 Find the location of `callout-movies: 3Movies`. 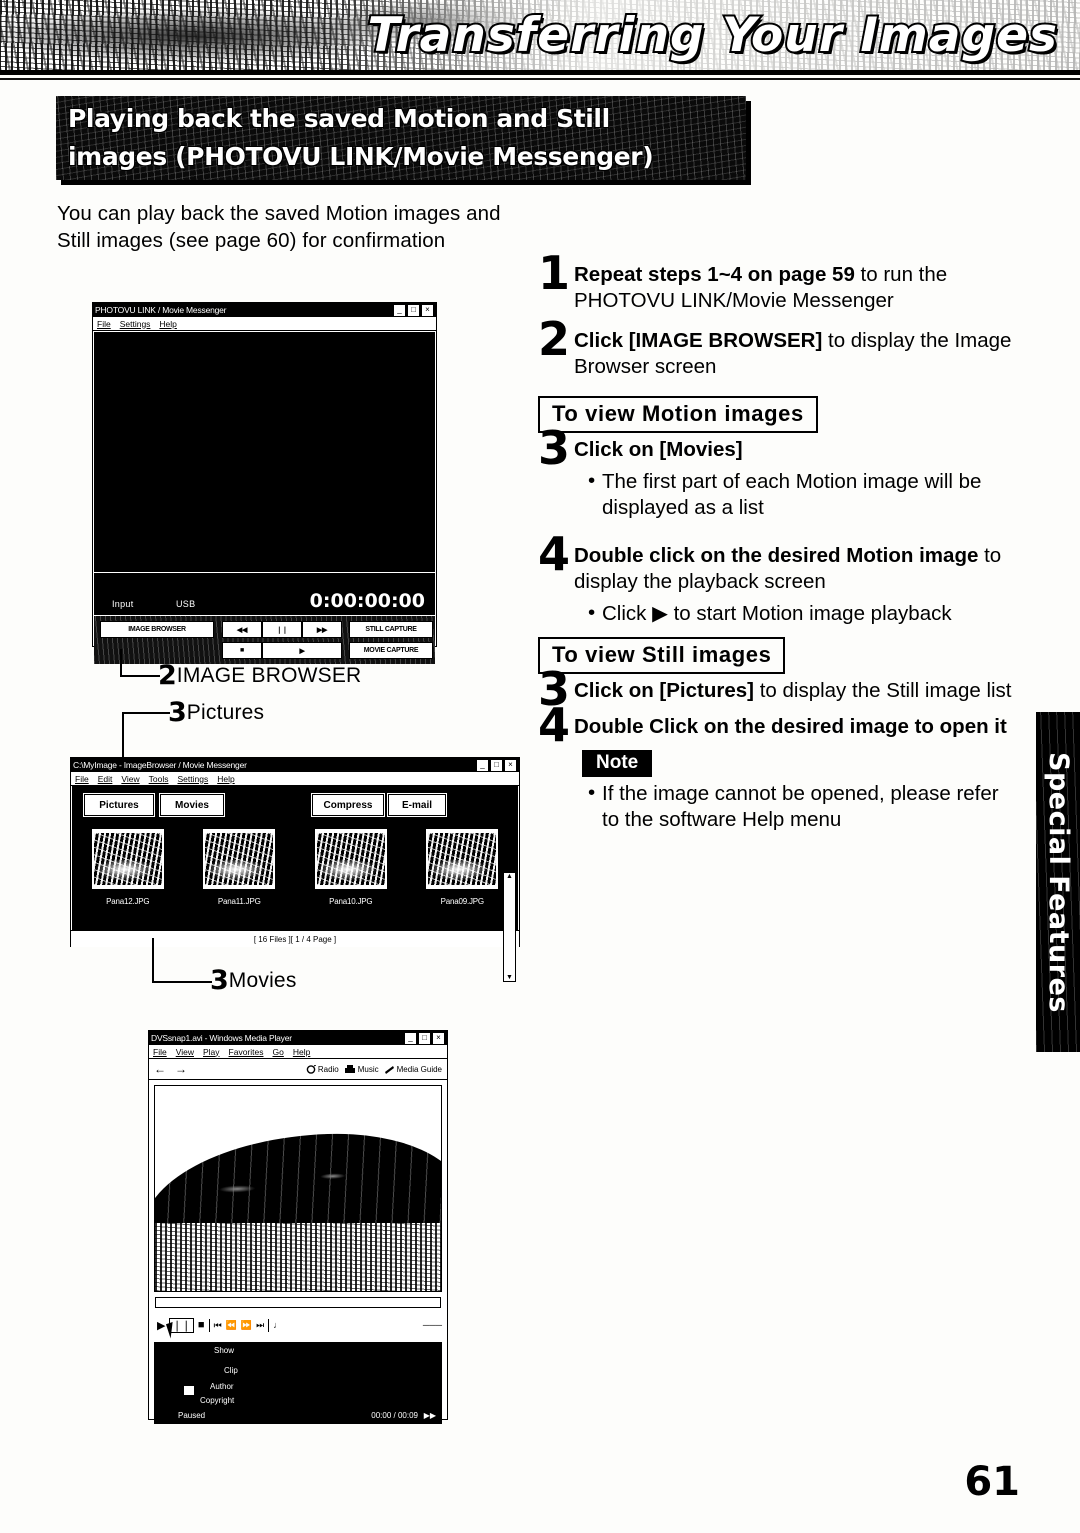

callout-movies: 3Movies is located at coordinates (253, 980).